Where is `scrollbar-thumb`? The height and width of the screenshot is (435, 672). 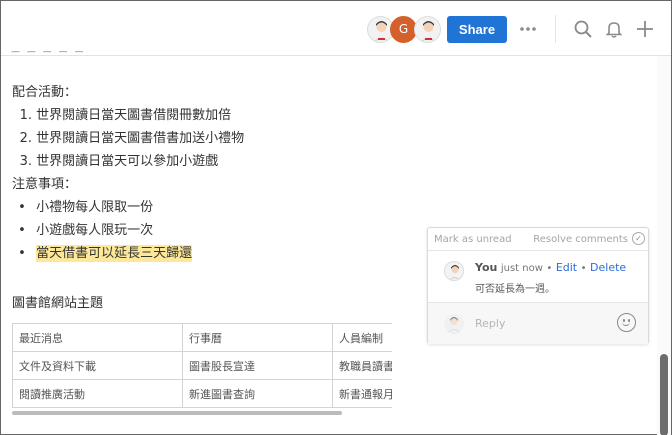 scrollbar-thumb is located at coordinates (664, 394).